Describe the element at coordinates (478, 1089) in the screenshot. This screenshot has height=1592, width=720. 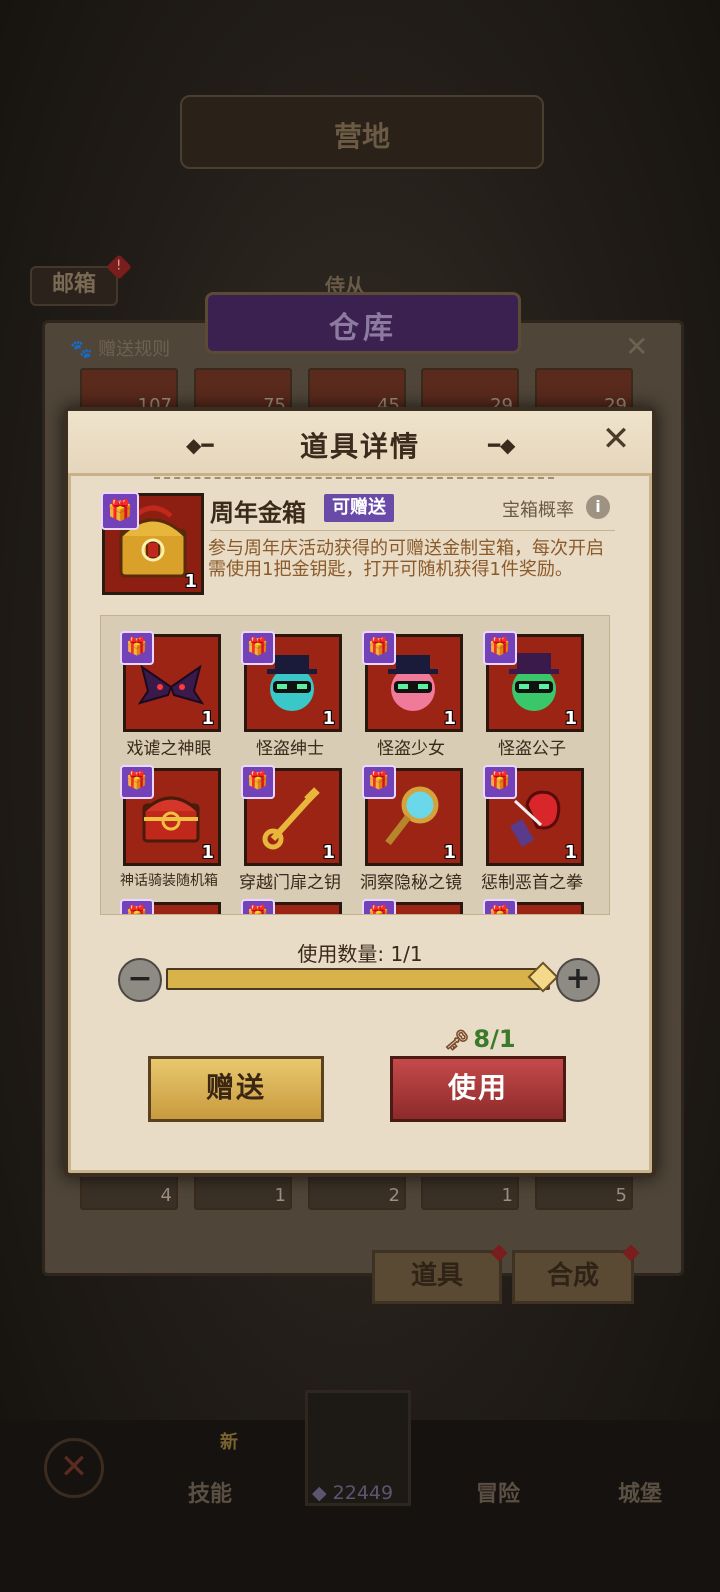
I see `use-button: 使用` at that location.